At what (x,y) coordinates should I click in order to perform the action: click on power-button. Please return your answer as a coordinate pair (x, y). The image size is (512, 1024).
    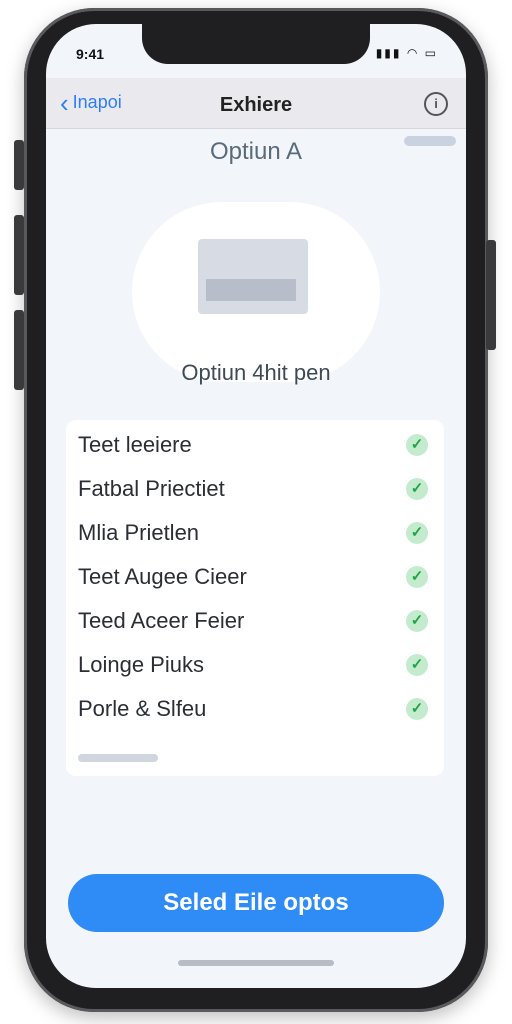
    Looking at the image, I should click on (491, 295).